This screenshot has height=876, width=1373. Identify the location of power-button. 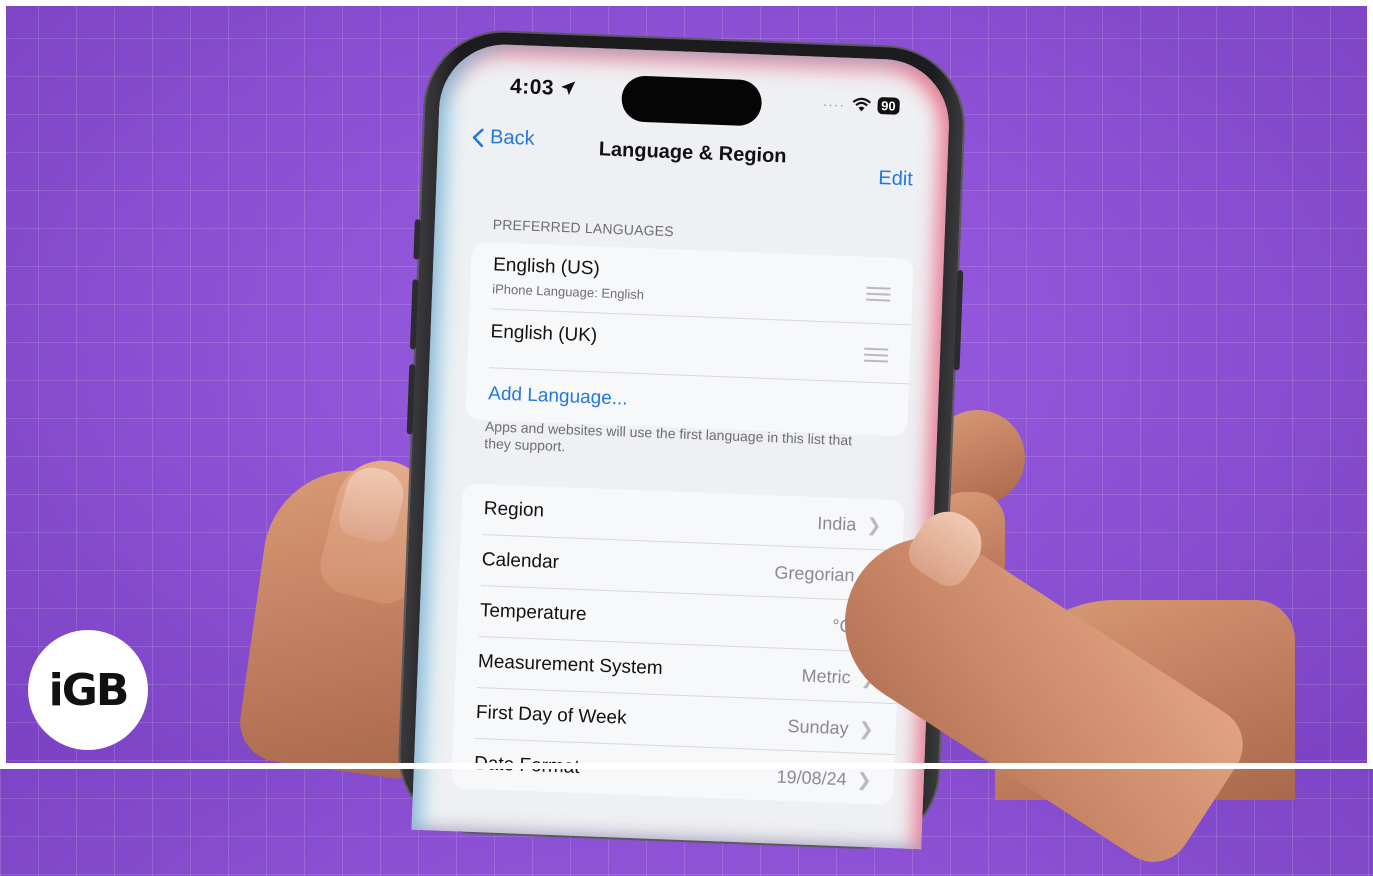
(958, 320).